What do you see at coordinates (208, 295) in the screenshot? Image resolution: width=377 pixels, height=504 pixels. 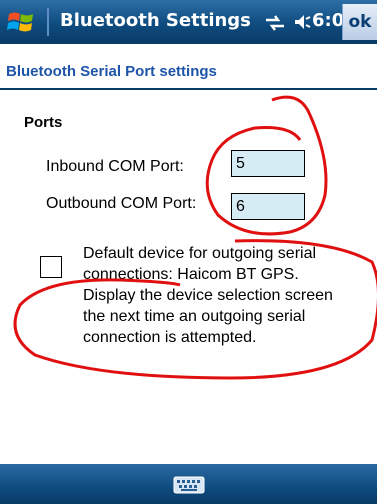 I see `description-line: Display the device selection screen` at bounding box center [208, 295].